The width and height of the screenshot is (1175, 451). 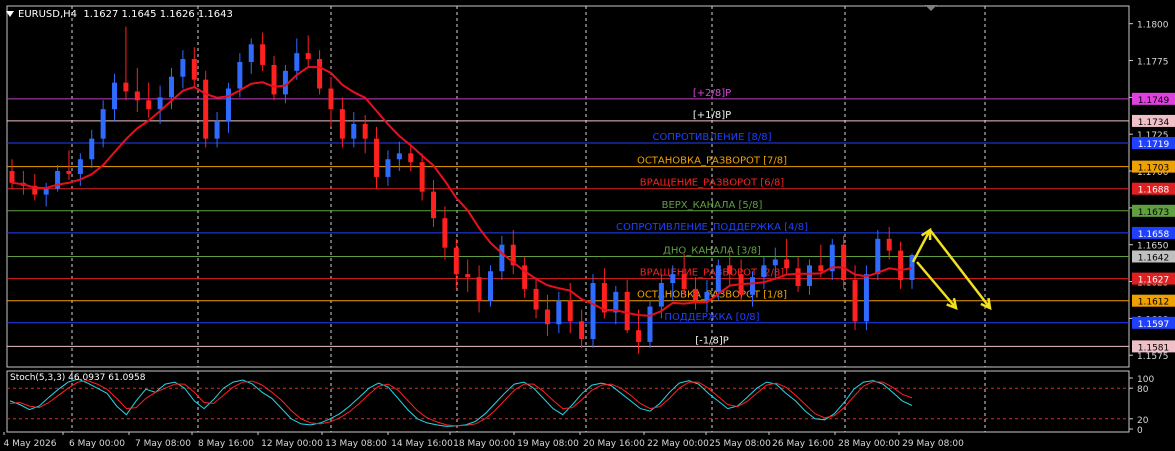 I want to click on level-label: ВЕРХ_КАНАЛА [5/8], so click(x=712, y=205).